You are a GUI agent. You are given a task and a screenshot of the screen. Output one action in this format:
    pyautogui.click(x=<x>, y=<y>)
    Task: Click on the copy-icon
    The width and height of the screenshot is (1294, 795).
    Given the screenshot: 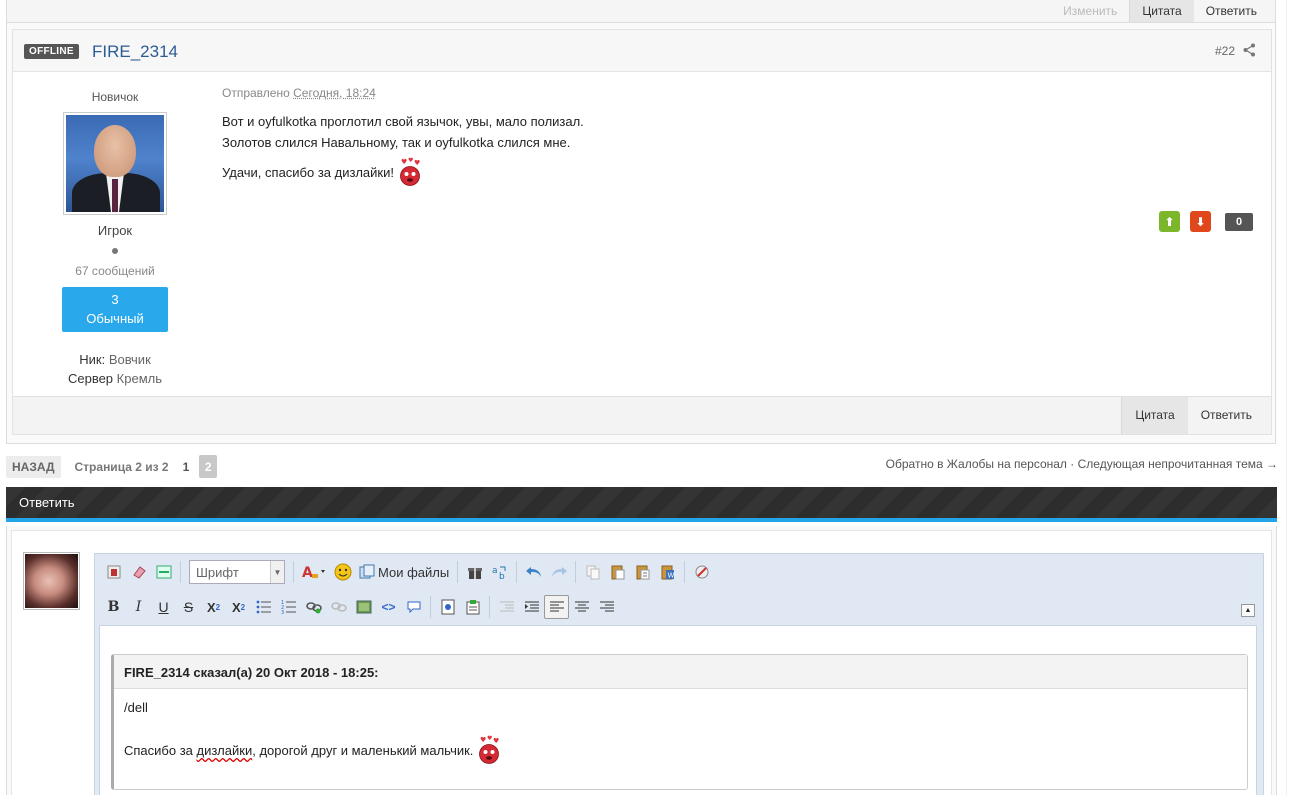 What is the action you would take?
    pyautogui.click(x=592, y=572)
    